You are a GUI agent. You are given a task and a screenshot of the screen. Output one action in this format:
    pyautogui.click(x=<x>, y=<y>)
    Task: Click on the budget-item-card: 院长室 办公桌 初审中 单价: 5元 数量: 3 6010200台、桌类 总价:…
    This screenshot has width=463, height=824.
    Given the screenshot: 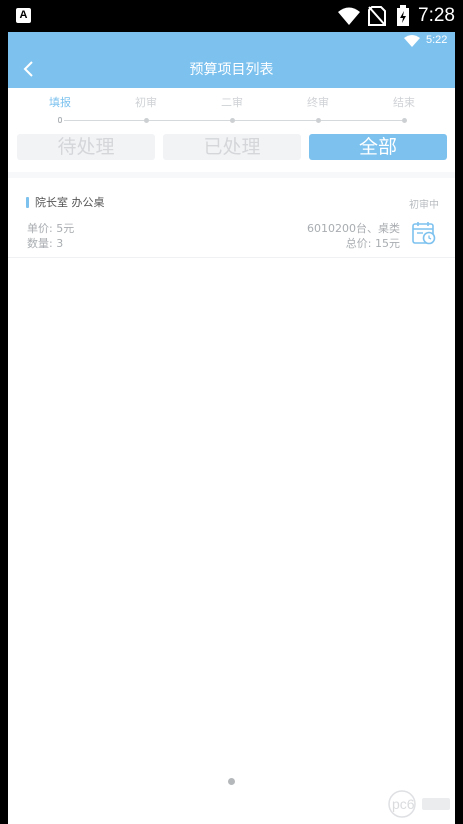 What is the action you would take?
    pyautogui.click(x=231, y=218)
    